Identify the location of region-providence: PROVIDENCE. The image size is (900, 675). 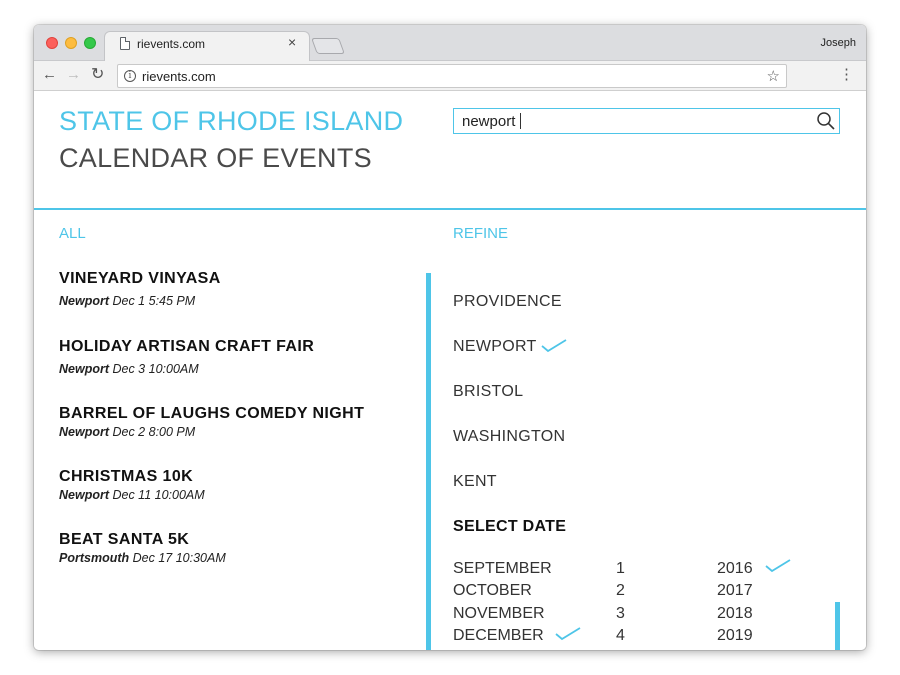
(507, 302).